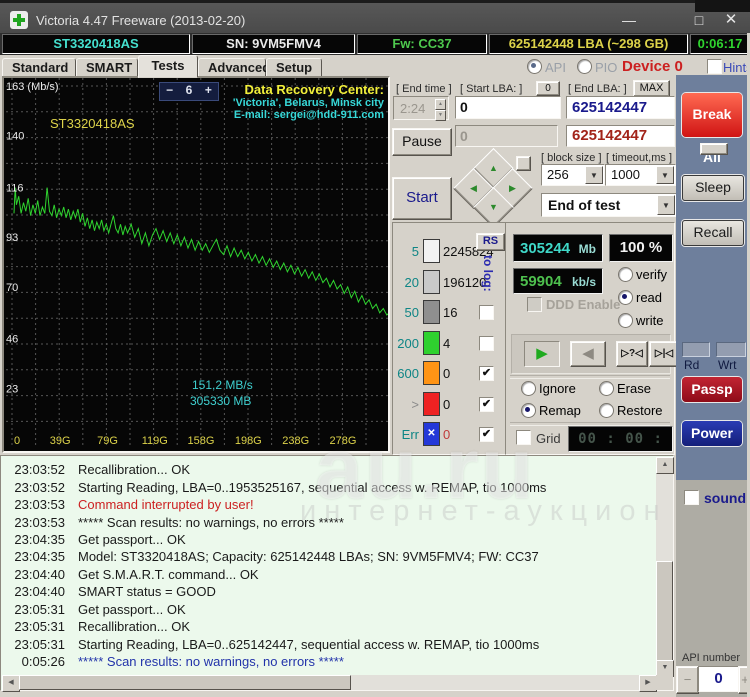 Image resolution: width=750 pixels, height=697 pixels. Describe the element at coordinates (713, 233) in the screenshot. I see `recall-button: Recall` at that location.